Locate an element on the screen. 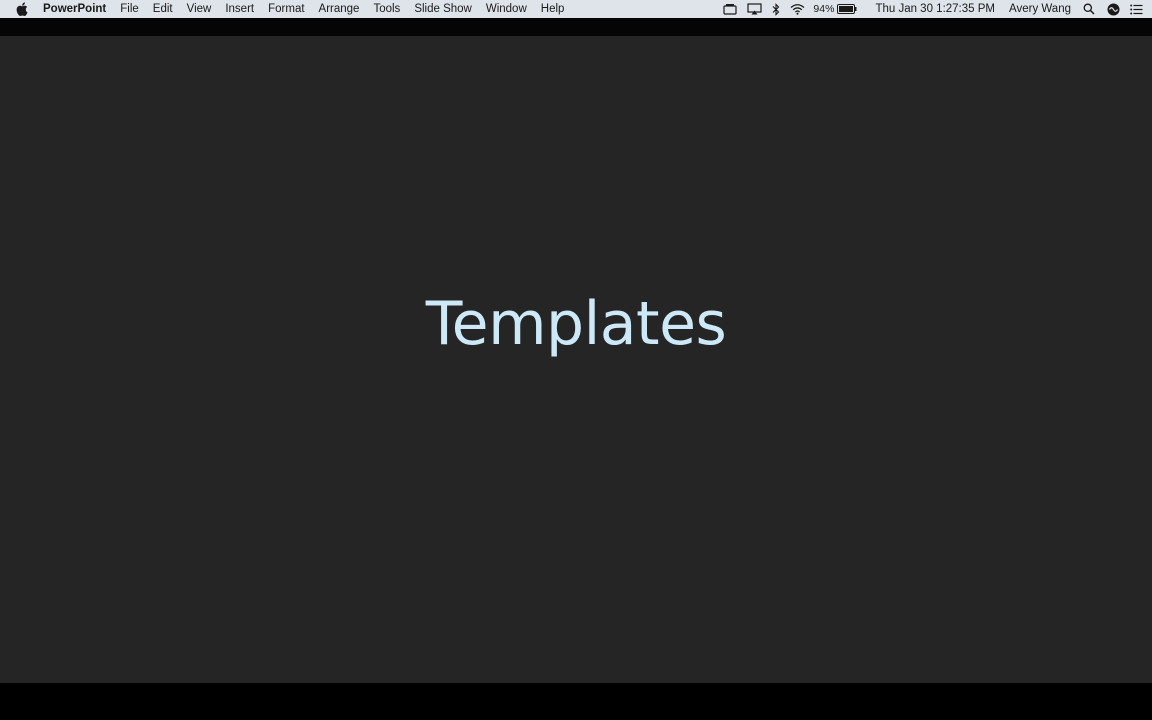  clock: Thu Jan 30 1:27:35 PM is located at coordinates (935, 9).